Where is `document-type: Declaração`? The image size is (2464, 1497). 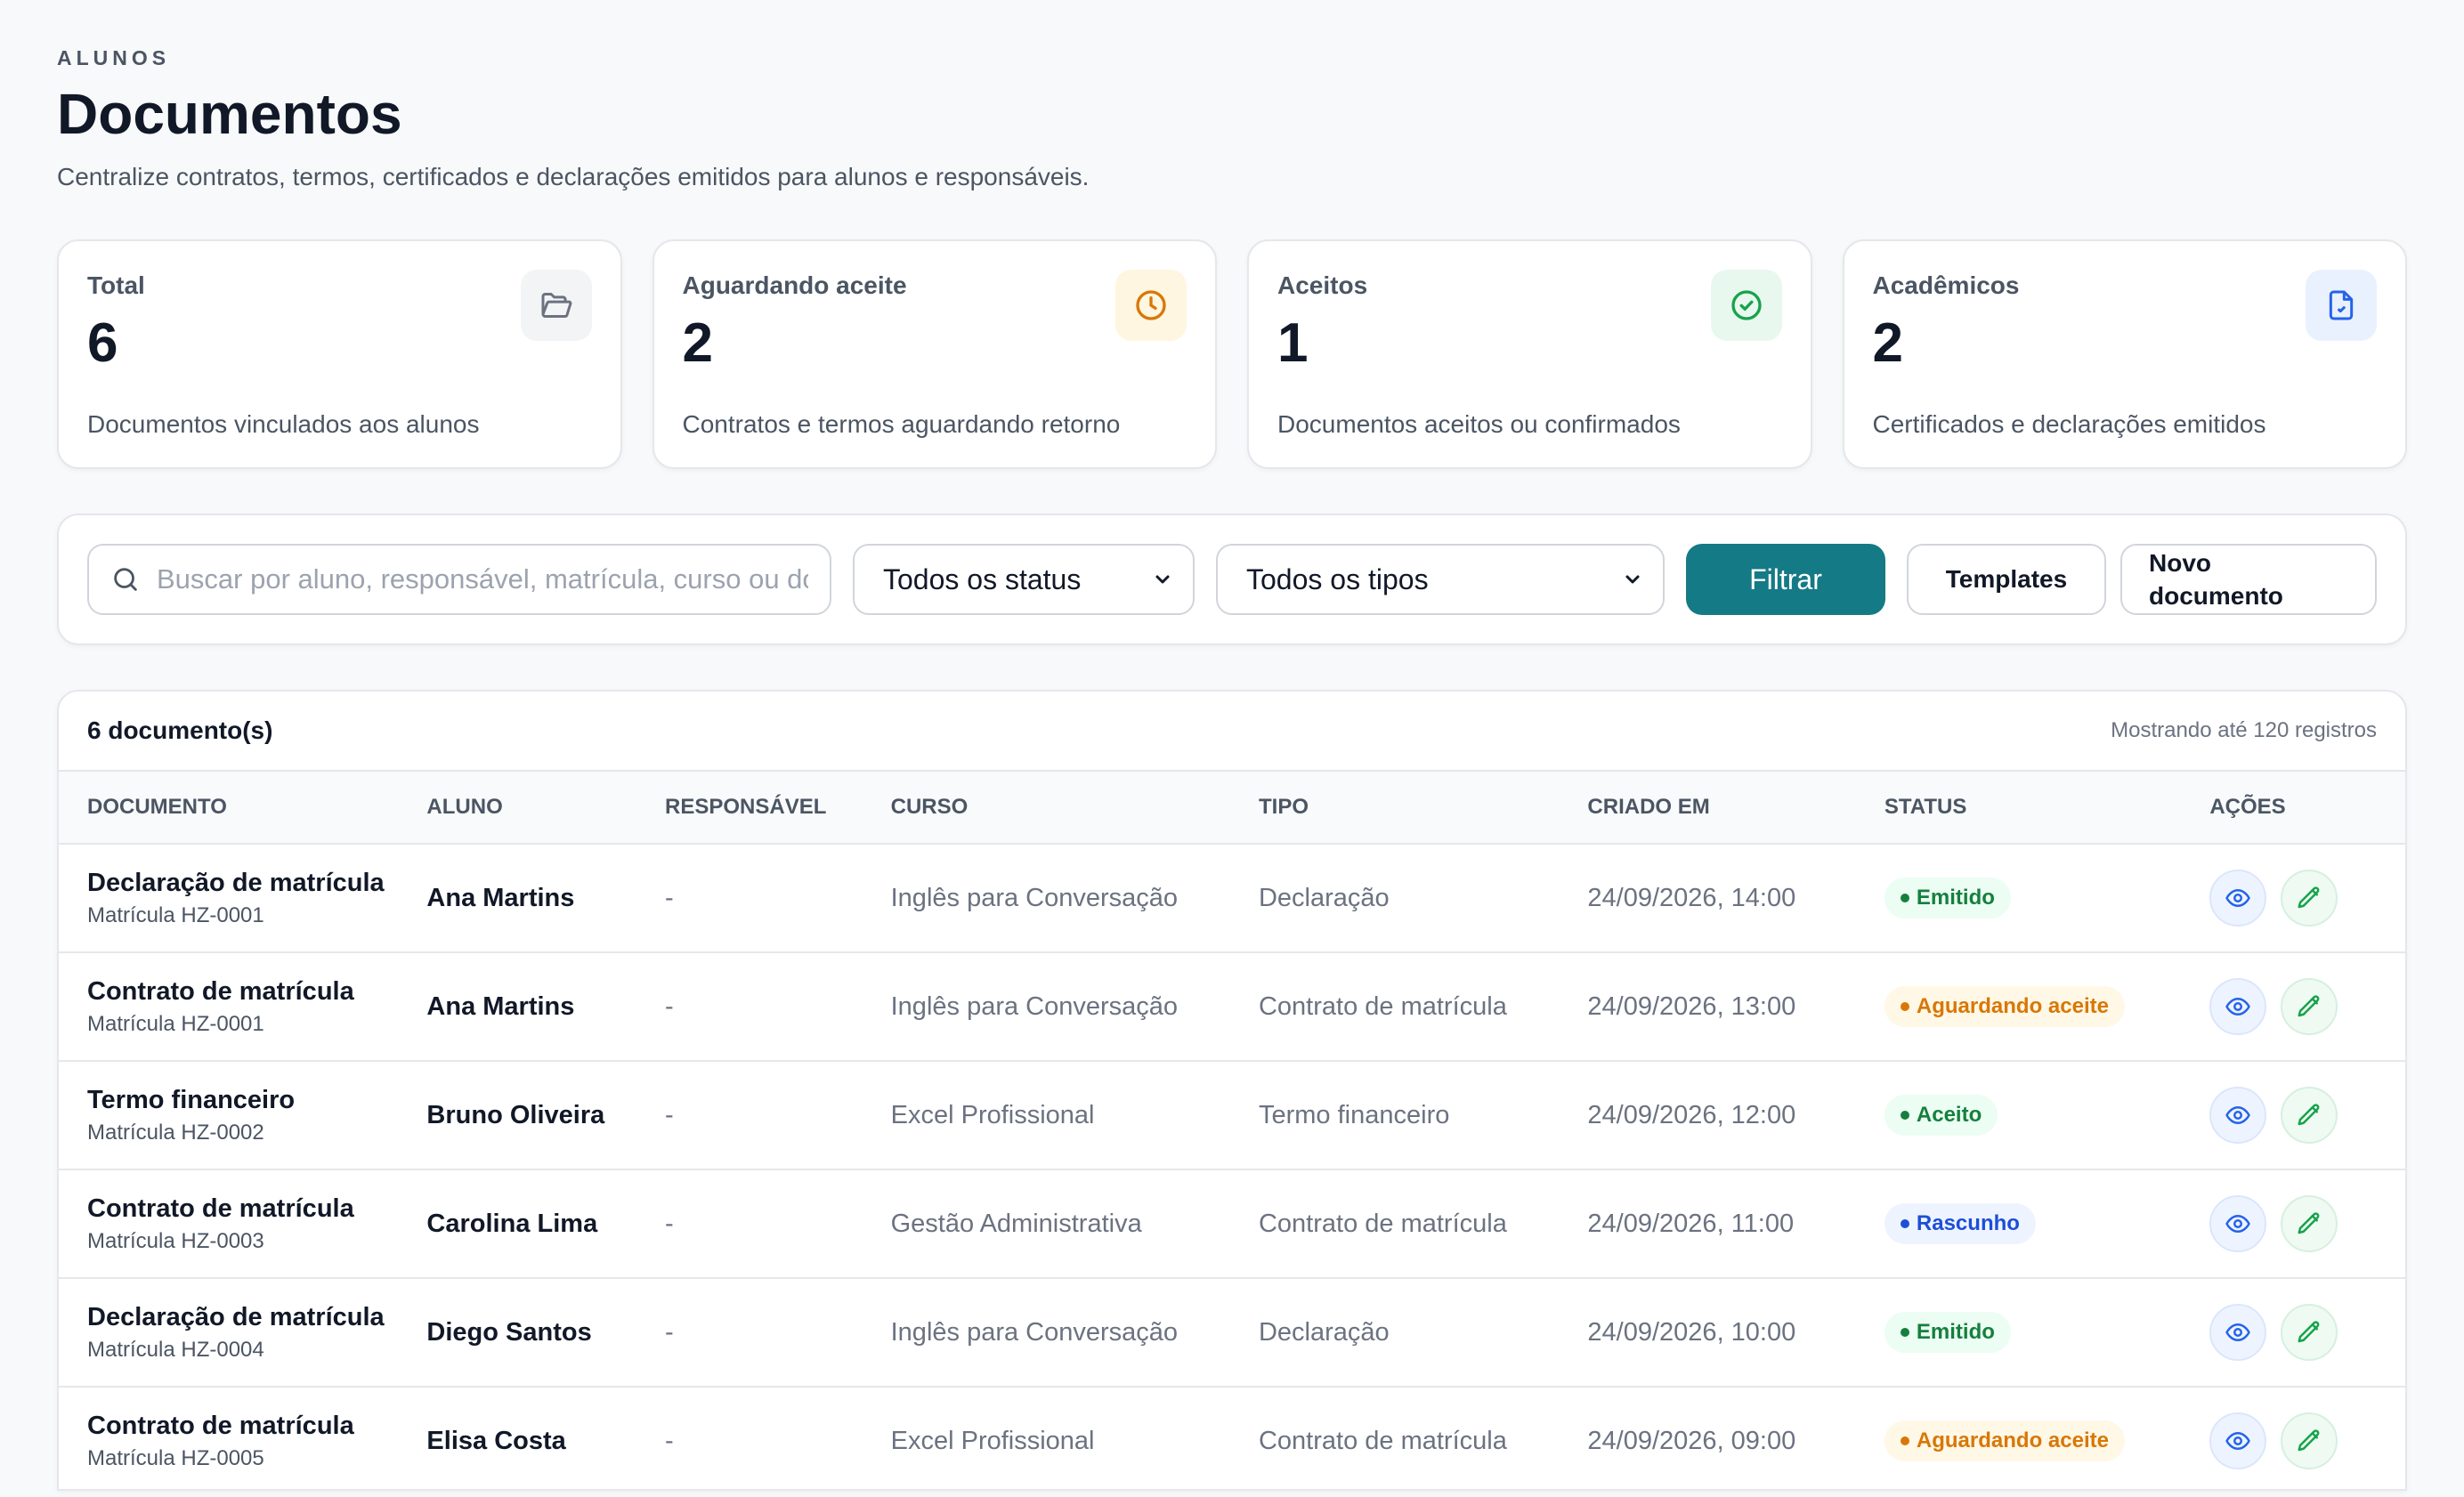
document-type: Declaração is located at coordinates (1324, 1332).